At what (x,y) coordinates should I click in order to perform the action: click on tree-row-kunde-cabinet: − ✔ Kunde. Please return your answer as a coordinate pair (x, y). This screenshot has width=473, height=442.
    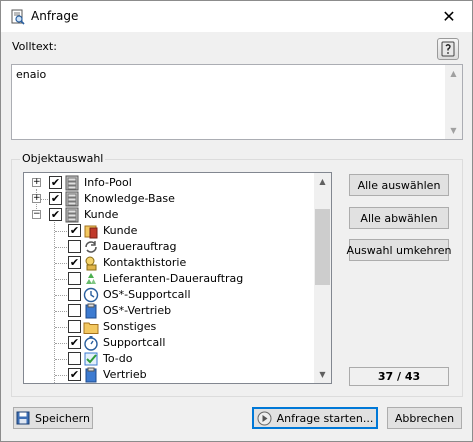
    Looking at the image, I should click on (169, 215).